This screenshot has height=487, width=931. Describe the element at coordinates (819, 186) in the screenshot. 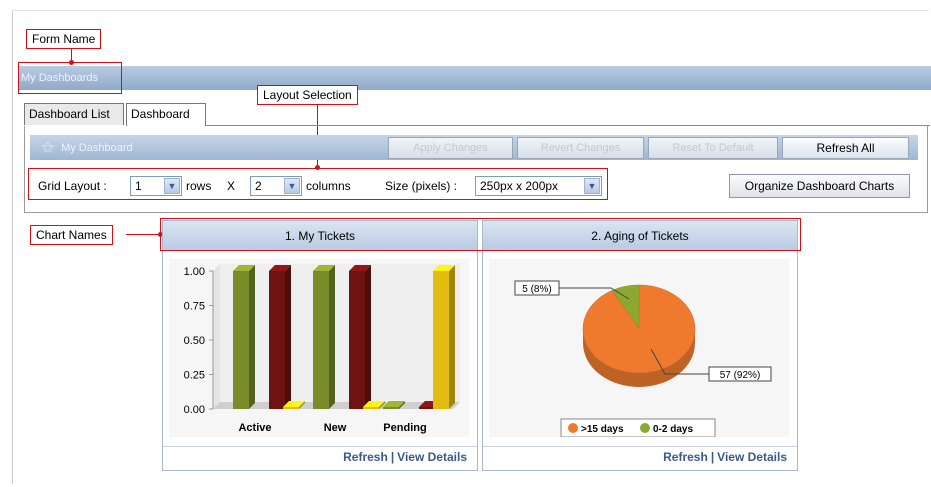

I see `organize-dashboard-charts-button: Organize Dashboard Charts` at that location.